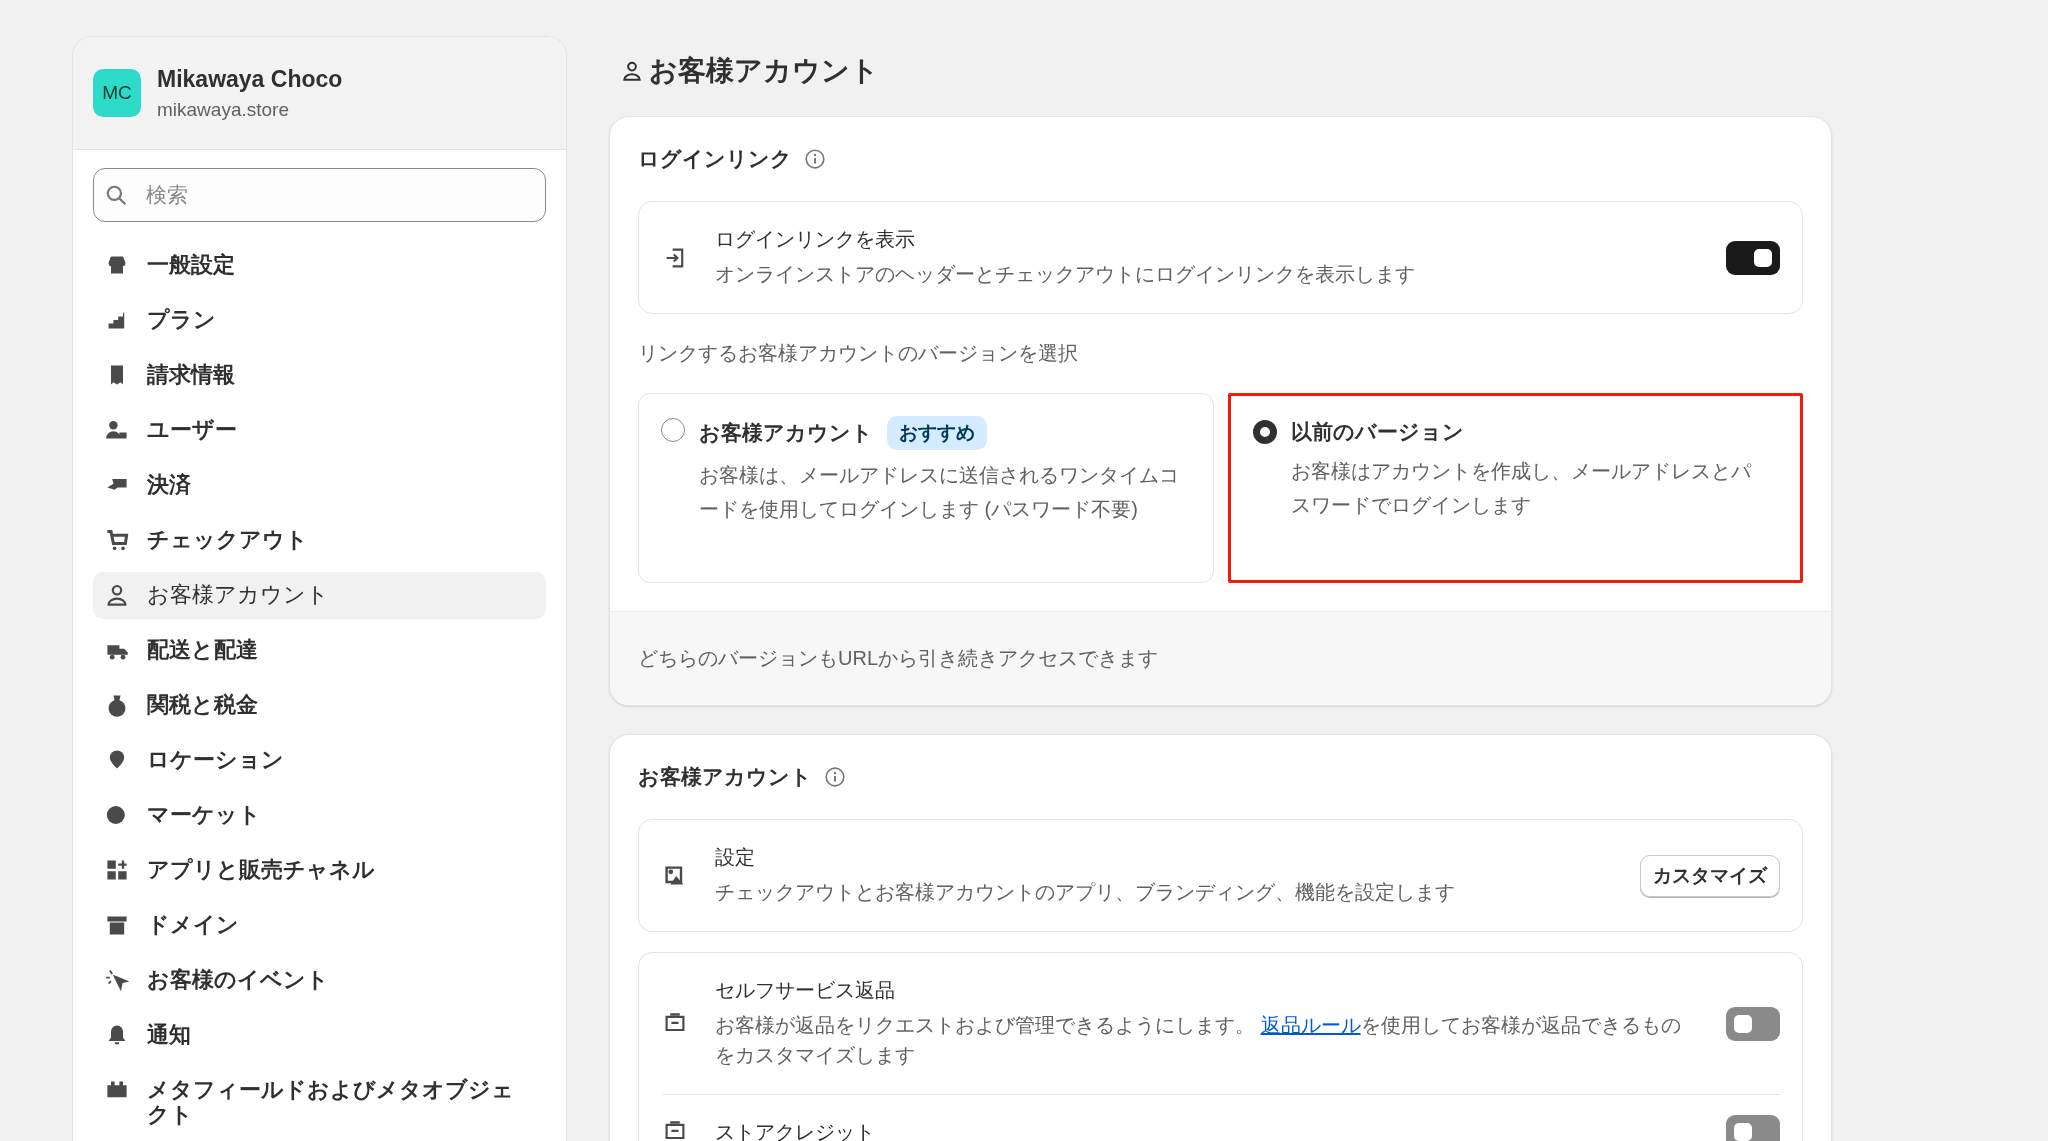 The image size is (2048, 1141). Describe the element at coordinates (805, 990) in the screenshot. I see `setting-title: セルフサービス返品` at that location.